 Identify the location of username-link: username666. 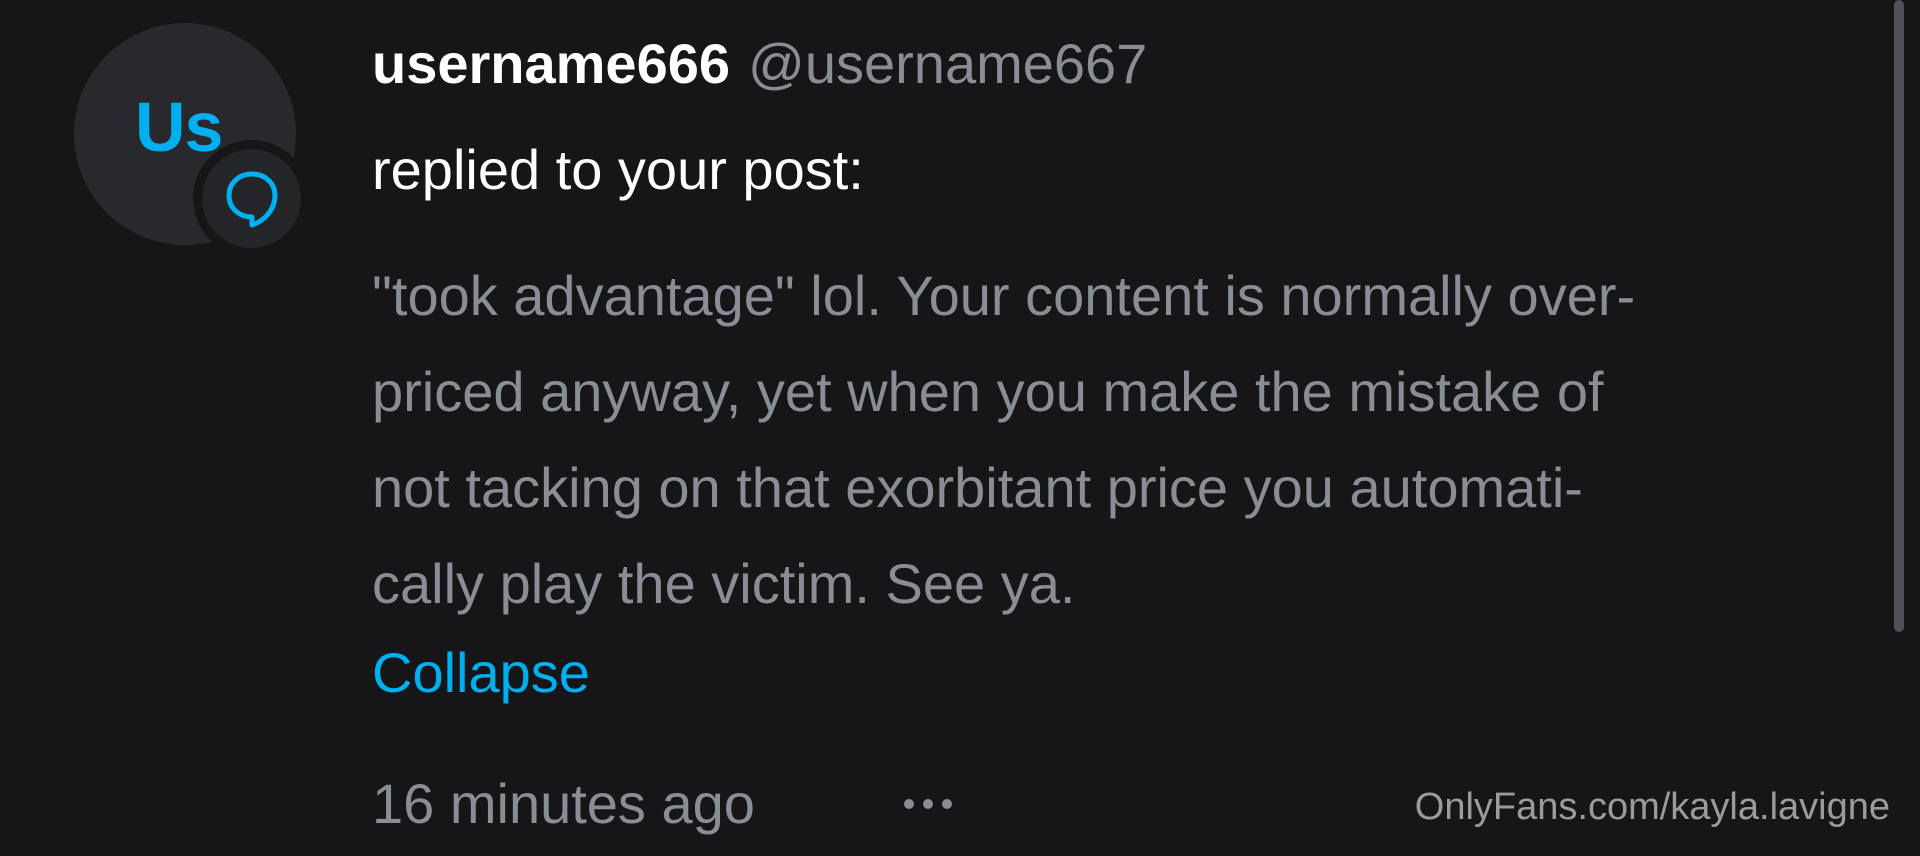
(551, 63).